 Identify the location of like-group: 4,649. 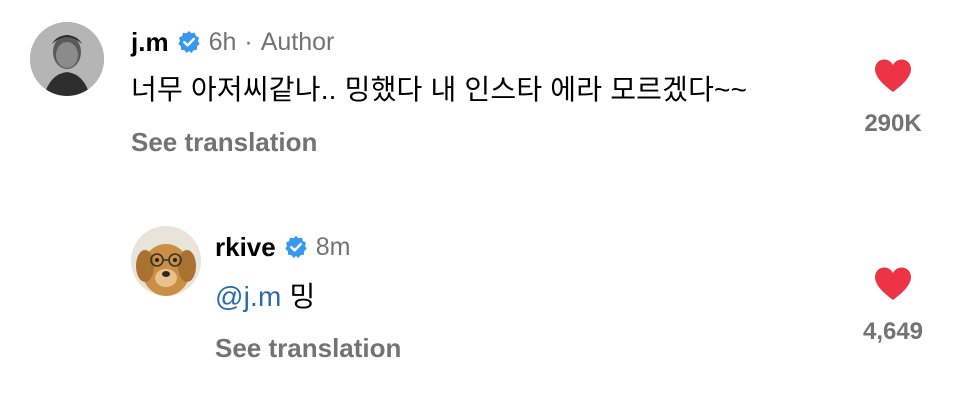
(893, 306).